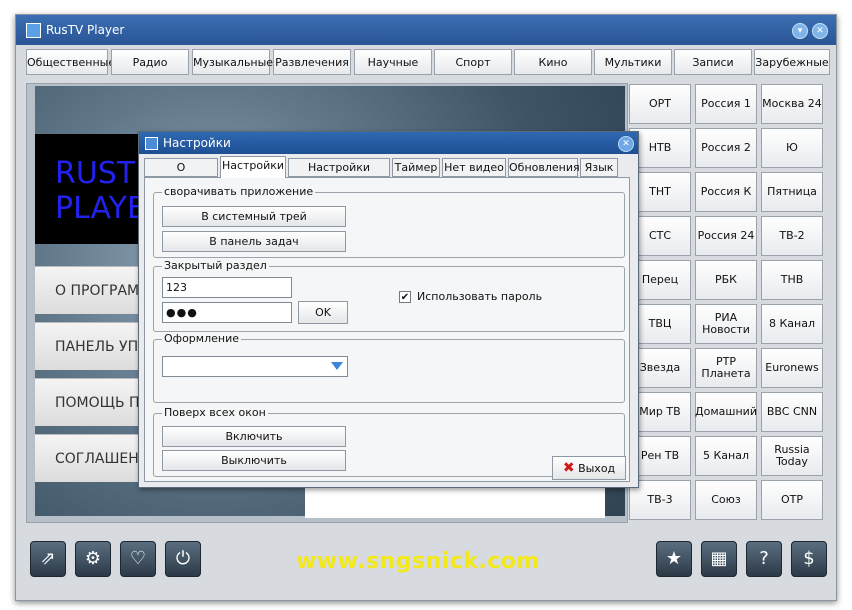 The height and width of the screenshot is (610, 852). I want to click on grid-icon: ▦, so click(719, 559).